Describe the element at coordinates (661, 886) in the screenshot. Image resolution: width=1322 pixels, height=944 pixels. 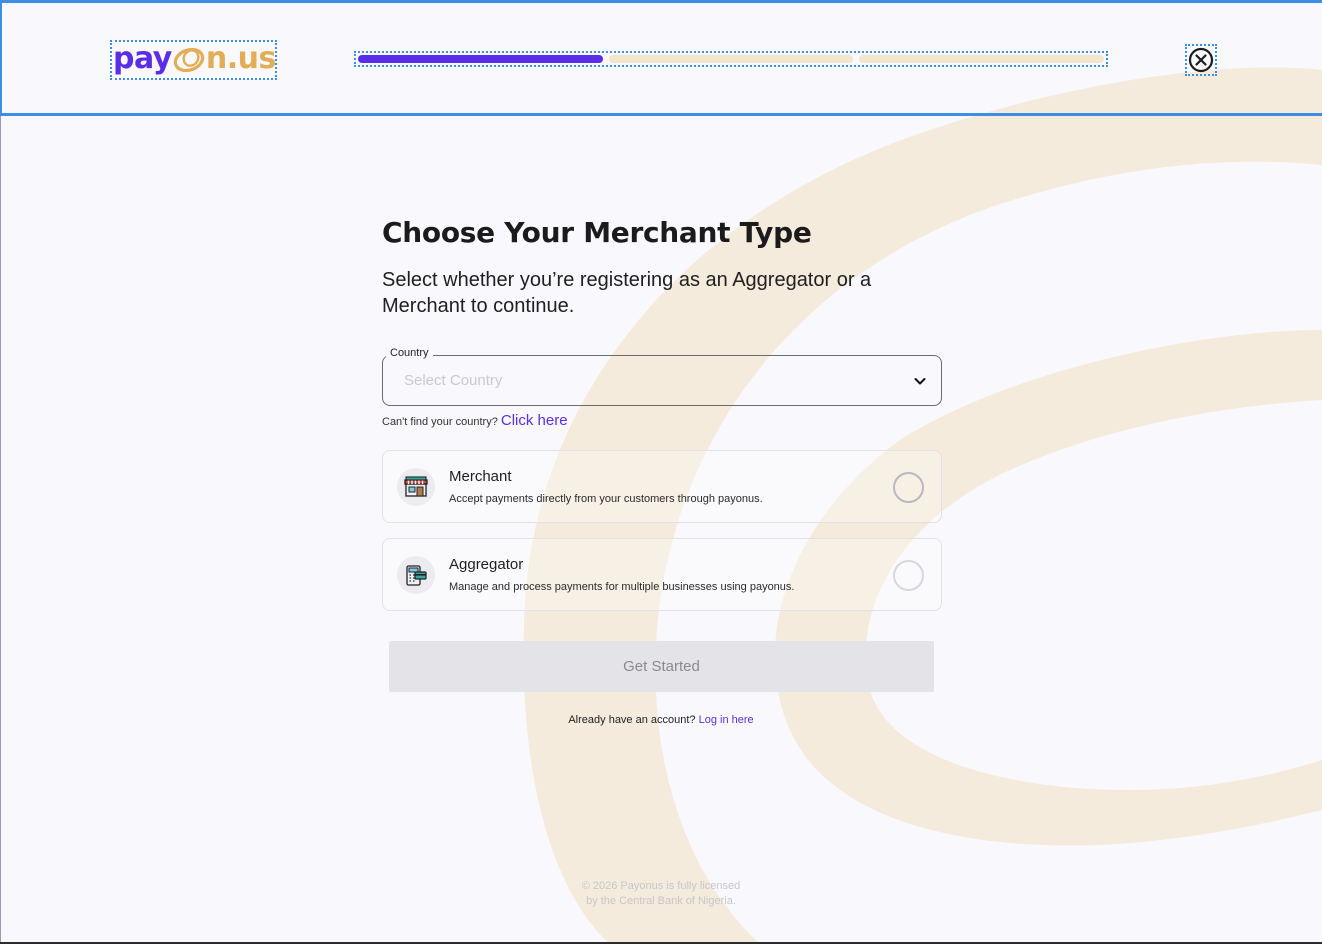
I see `footer-line-1: © 2026 Payonus is fully licensed` at that location.